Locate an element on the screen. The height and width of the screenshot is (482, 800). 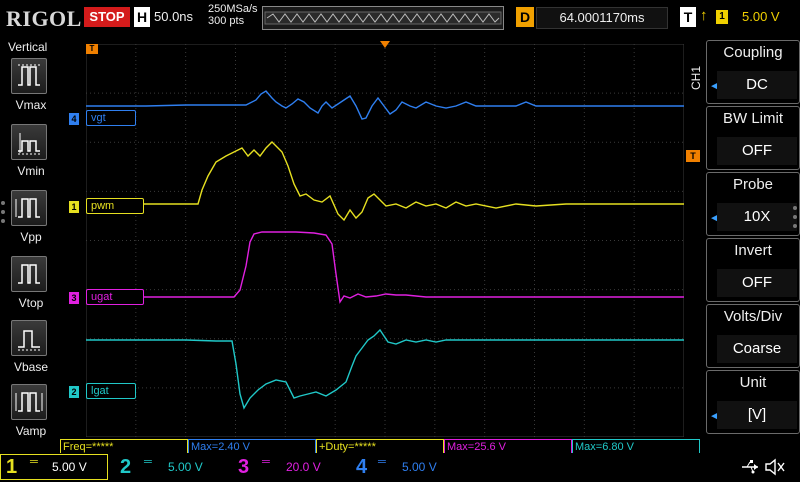
vpp-icon is located at coordinates (27, 208).